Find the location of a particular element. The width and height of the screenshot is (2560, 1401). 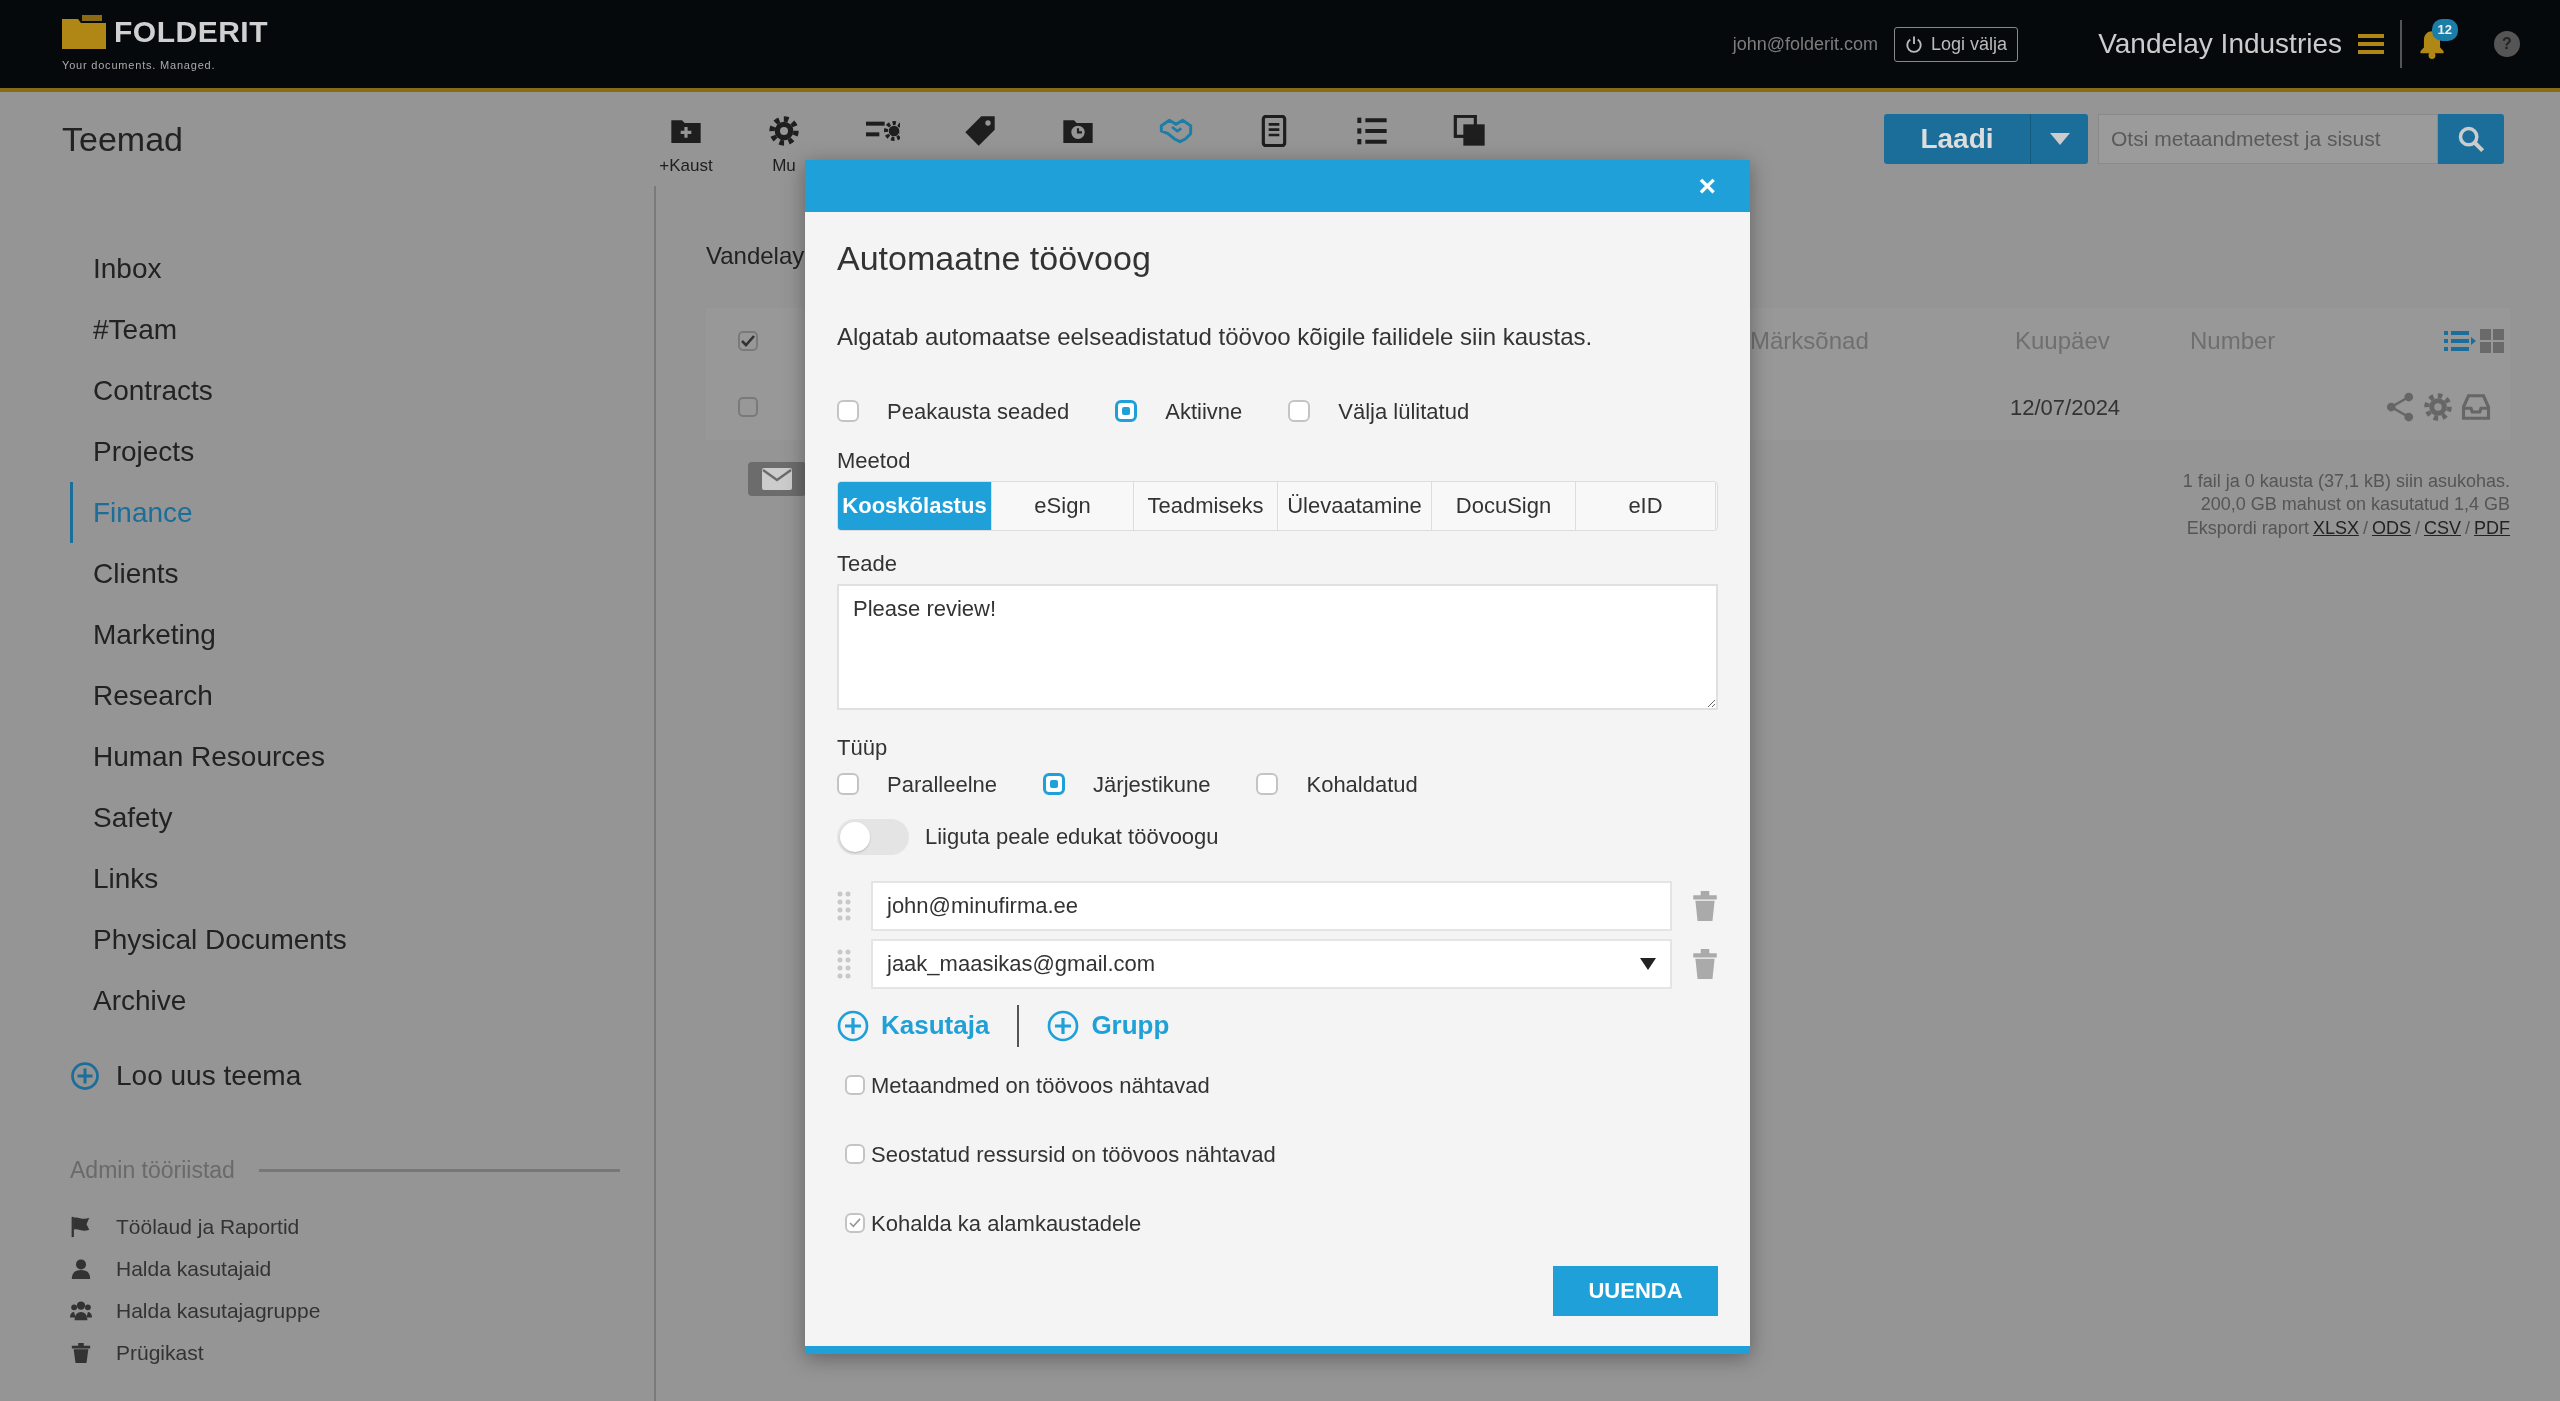

logo-text: FOLDERIT is located at coordinates (191, 31).